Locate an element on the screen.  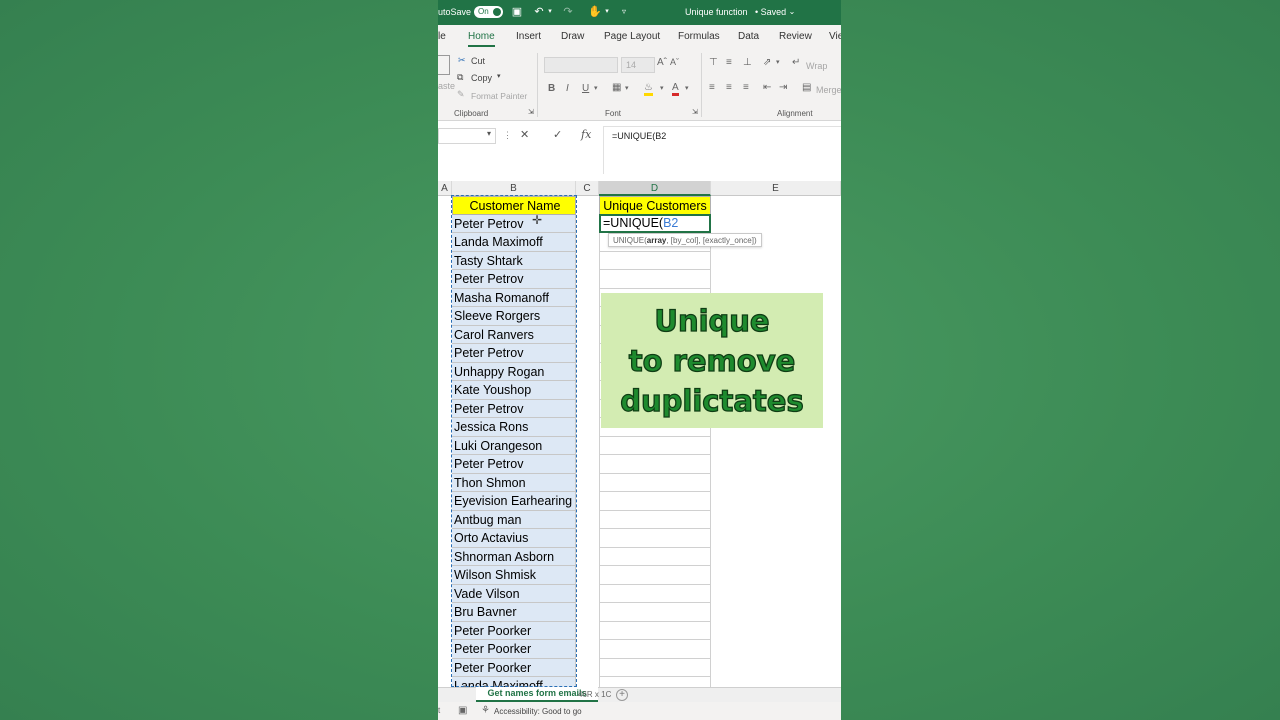
tab-draw: Draw is located at coordinates (572, 36).